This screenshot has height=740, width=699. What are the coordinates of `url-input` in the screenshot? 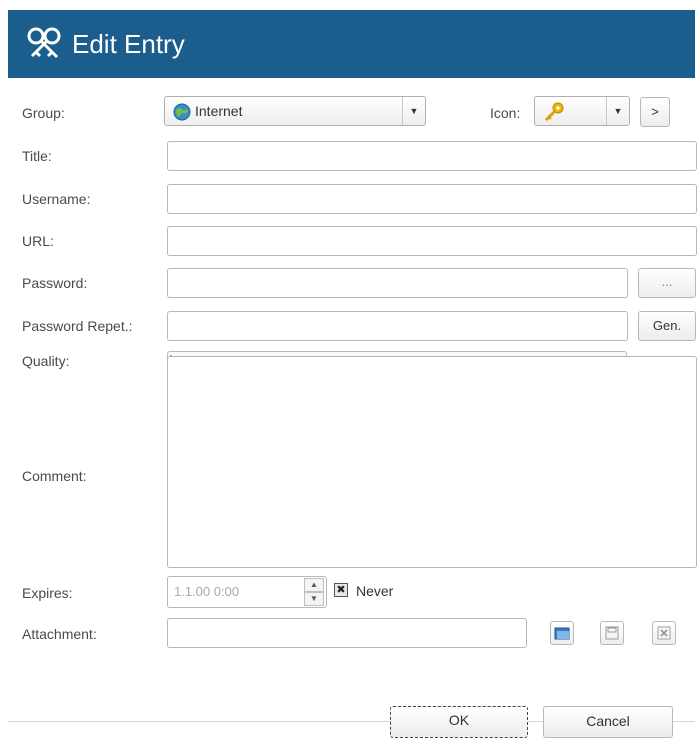 It's located at (432, 241).